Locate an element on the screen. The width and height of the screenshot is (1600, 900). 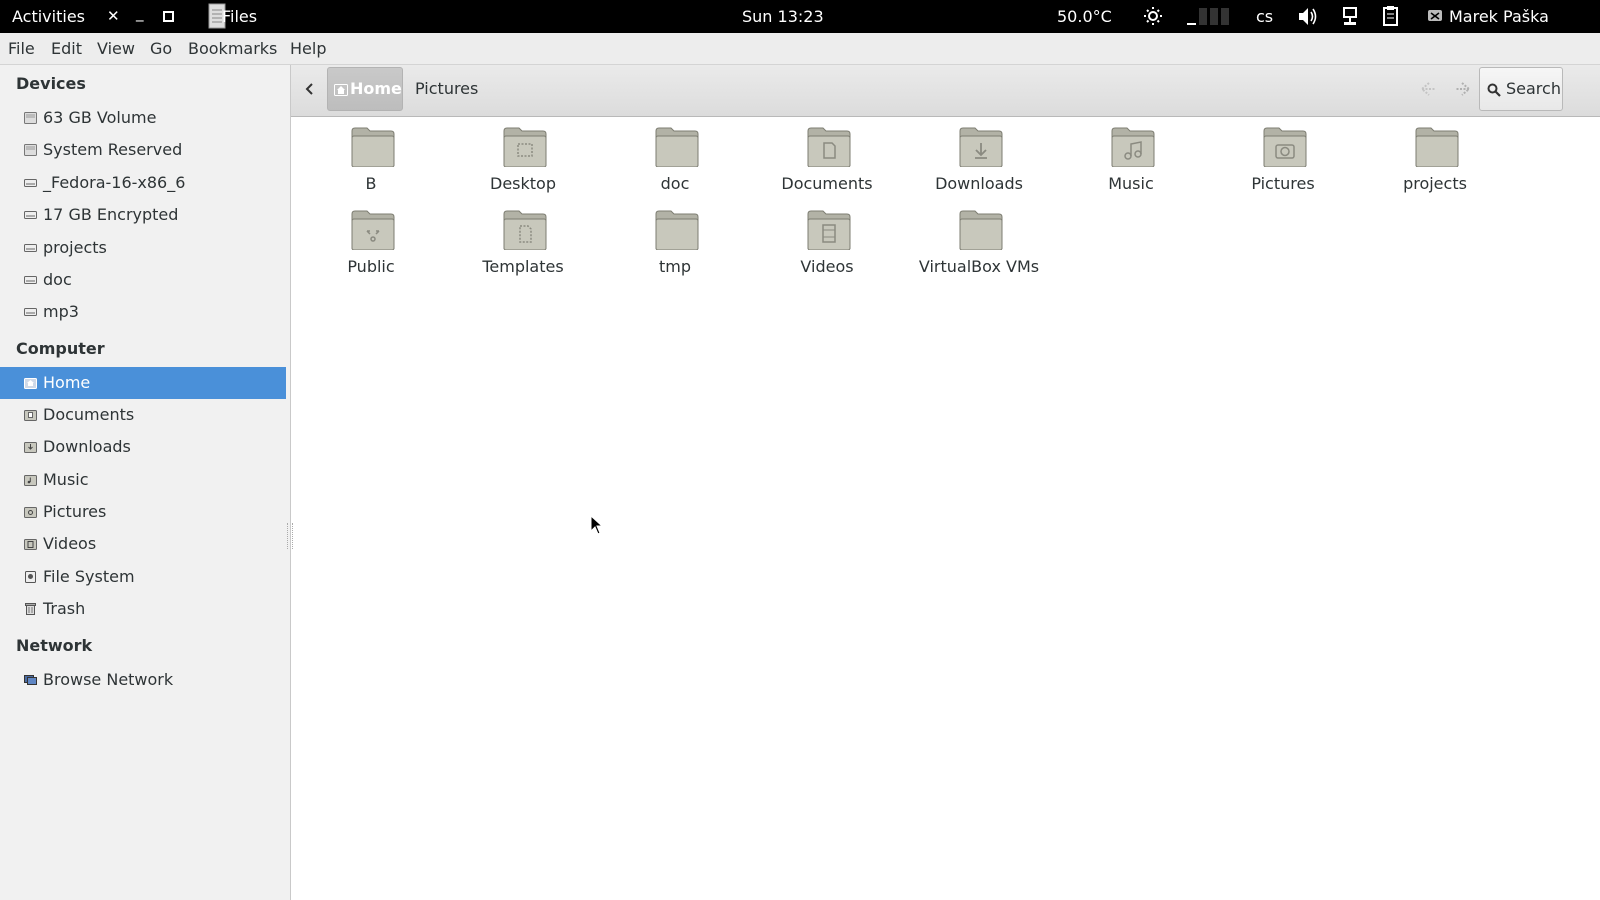
brightness-icon is located at coordinates (1153, 16).